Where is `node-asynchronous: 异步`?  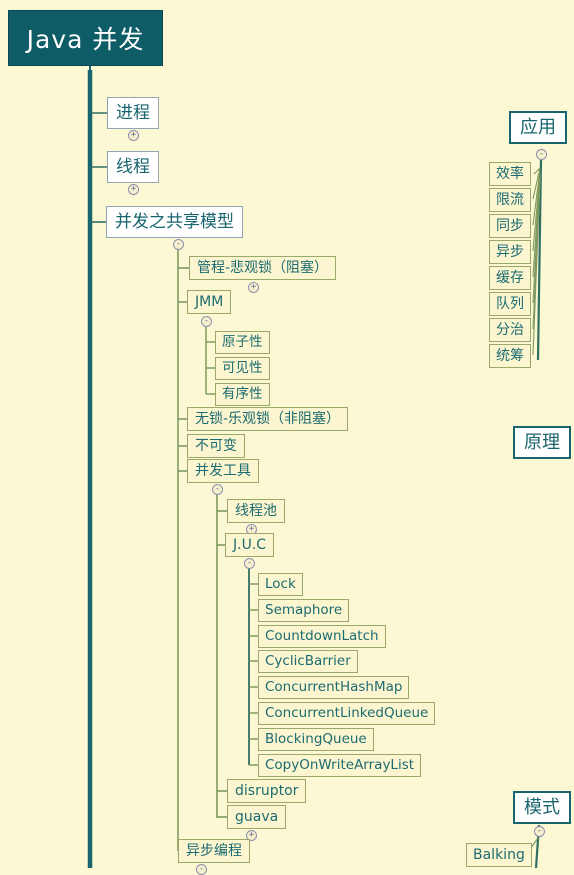
node-asynchronous: 异步 is located at coordinates (510, 252).